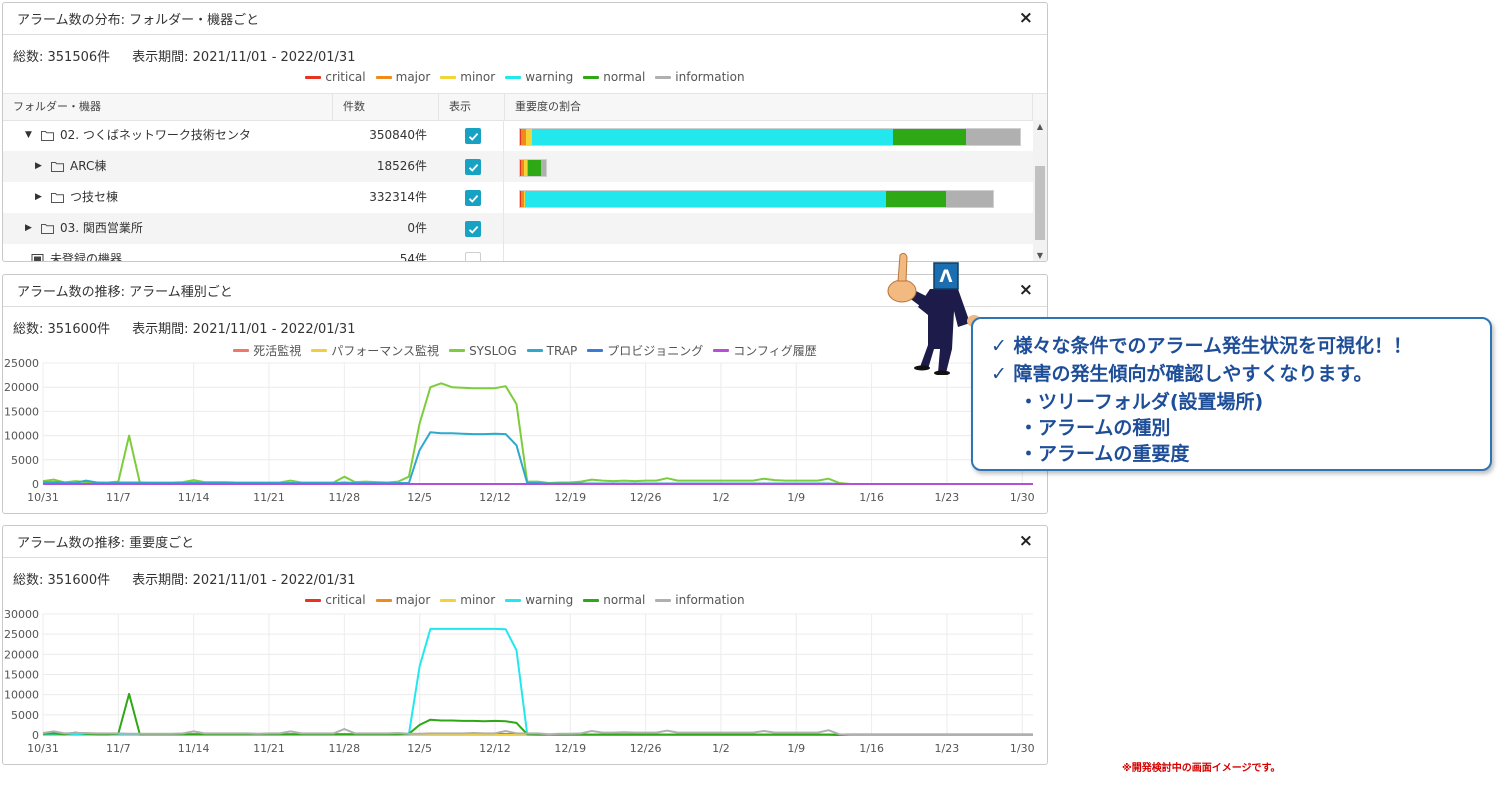 This screenshot has height=785, width=1507. Describe the element at coordinates (184, 55) in the screenshot. I see `summary: 総数: 351506件 表示期間: 2021/11/01 - 2022/01/31` at that location.